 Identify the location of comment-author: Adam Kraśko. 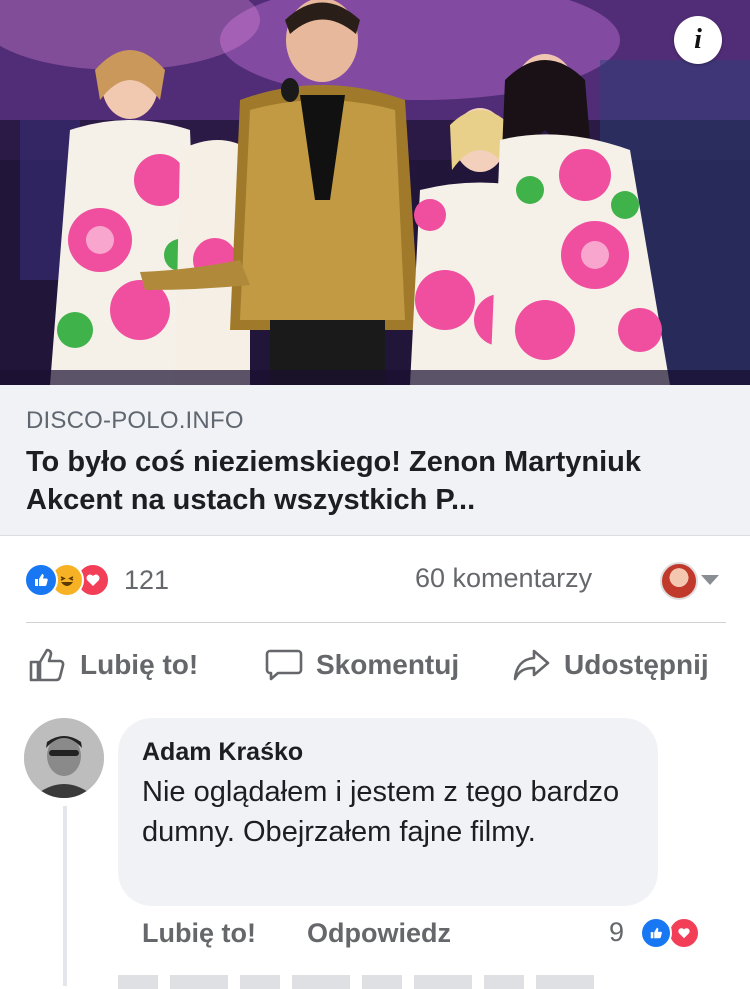
(222, 752).